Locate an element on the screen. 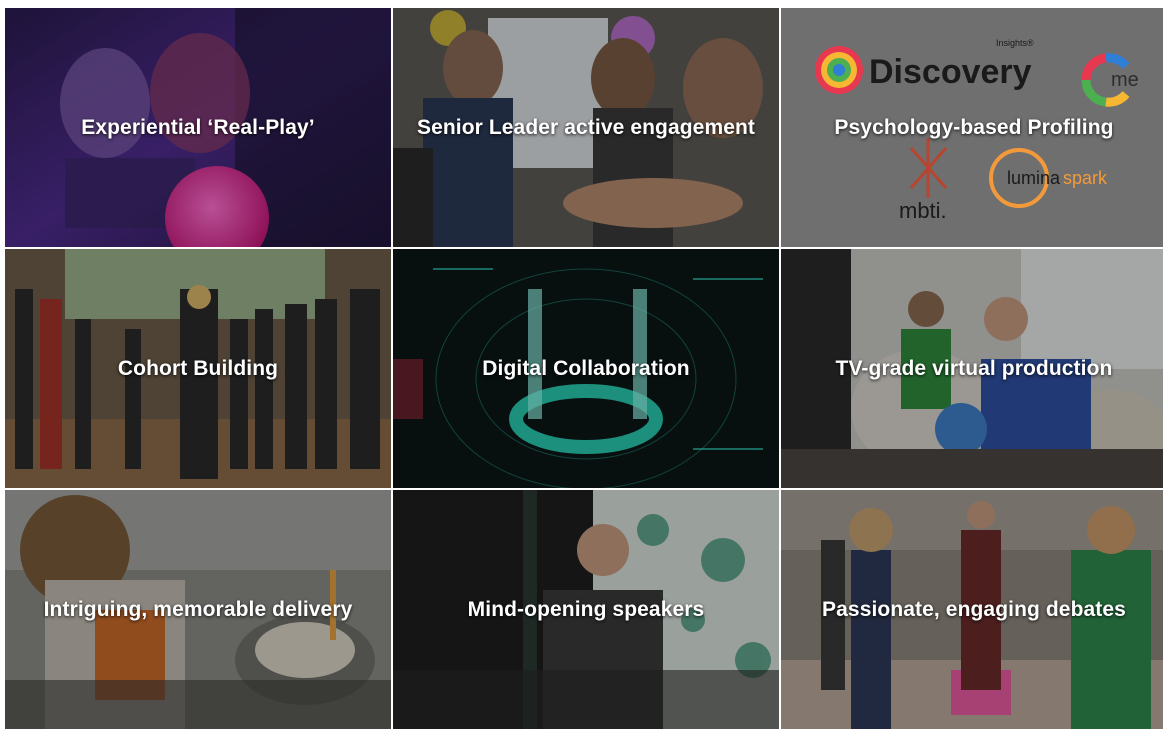 This screenshot has height=729, width=1163. insights-logo-text: Insights® is located at coordinates (1015, 43).